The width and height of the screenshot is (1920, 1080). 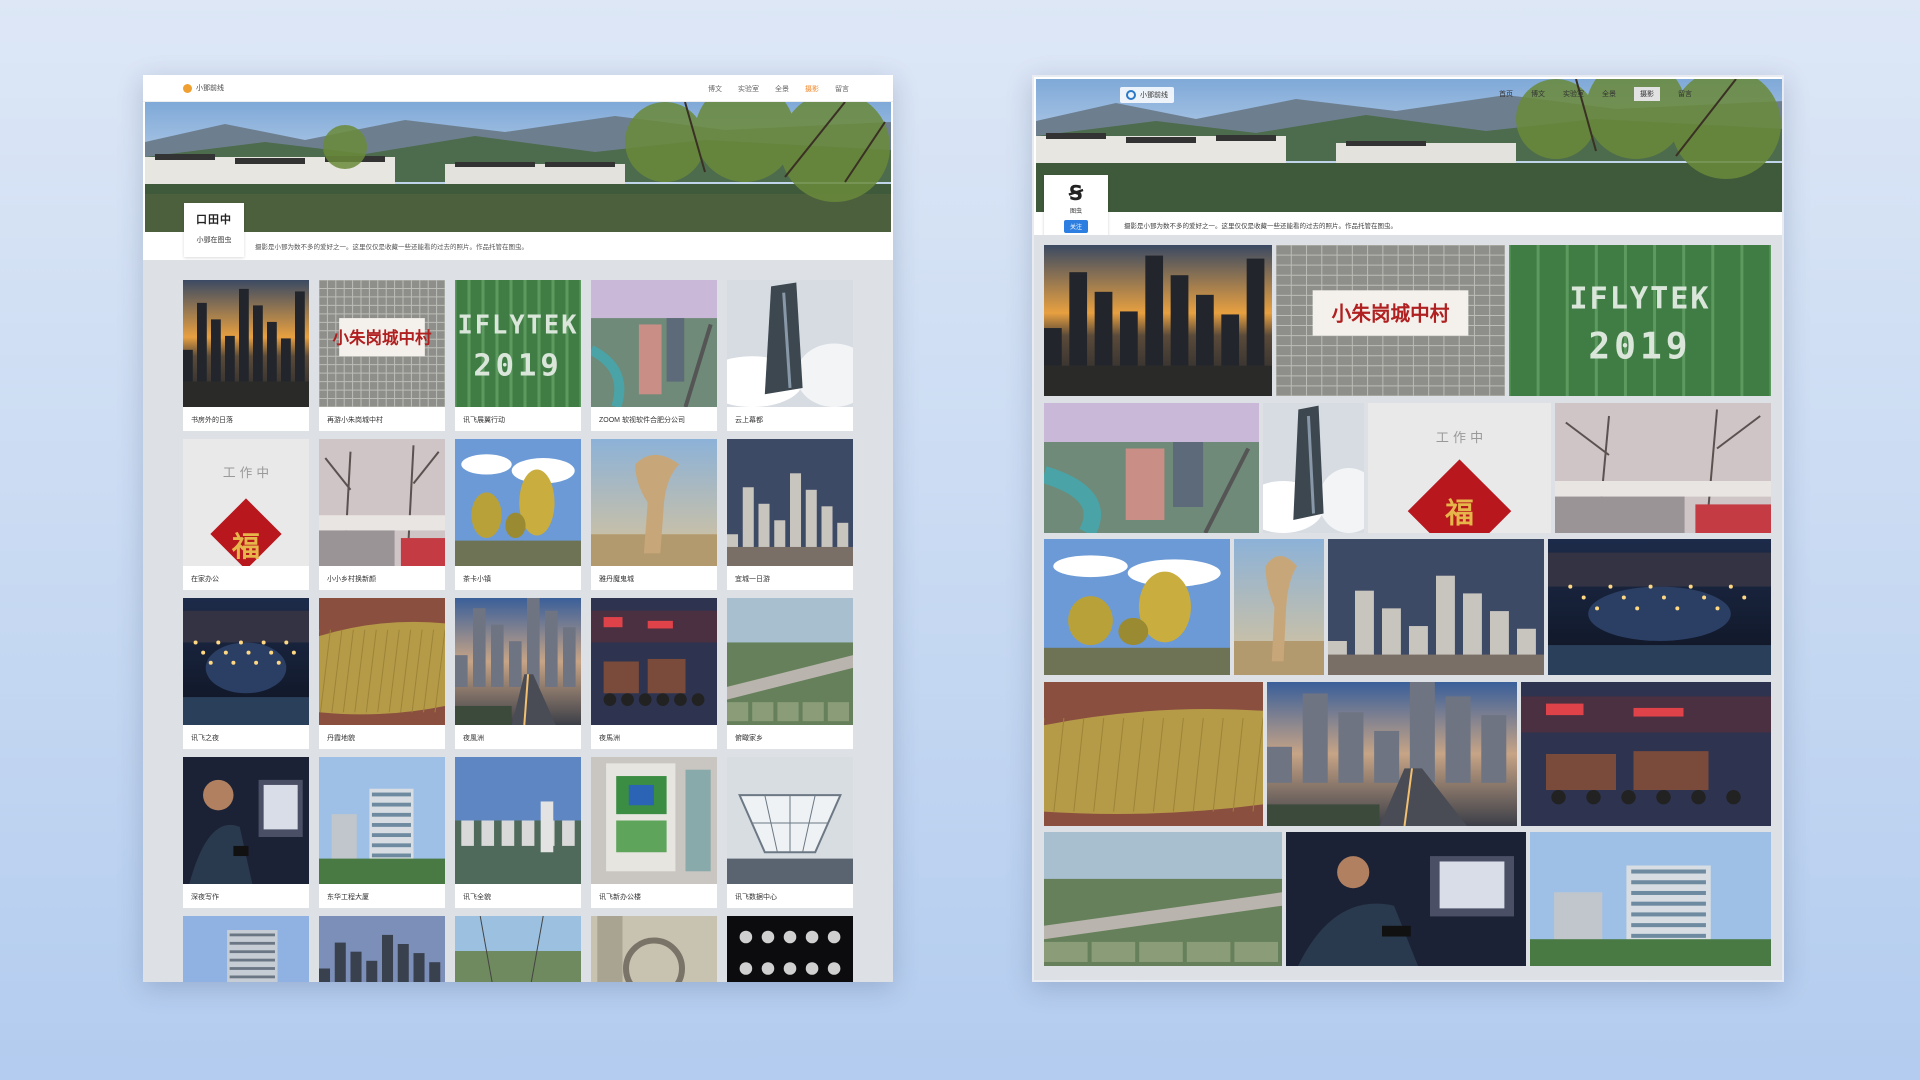 I want to click on photo-tile: IFLYTEK 2019, so click(x=1640, y=320).